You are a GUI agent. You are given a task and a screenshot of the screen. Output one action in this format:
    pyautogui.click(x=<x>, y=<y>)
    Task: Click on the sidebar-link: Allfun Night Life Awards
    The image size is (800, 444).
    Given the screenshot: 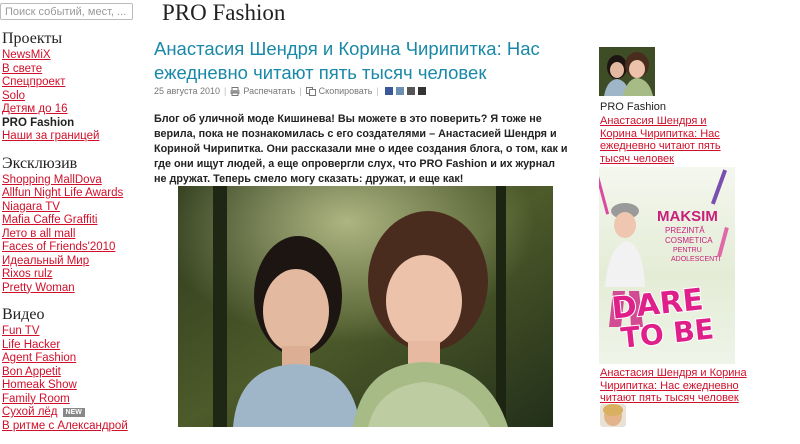 What is the action you would take?
    pyautogui.click(x=62, y=193)
    